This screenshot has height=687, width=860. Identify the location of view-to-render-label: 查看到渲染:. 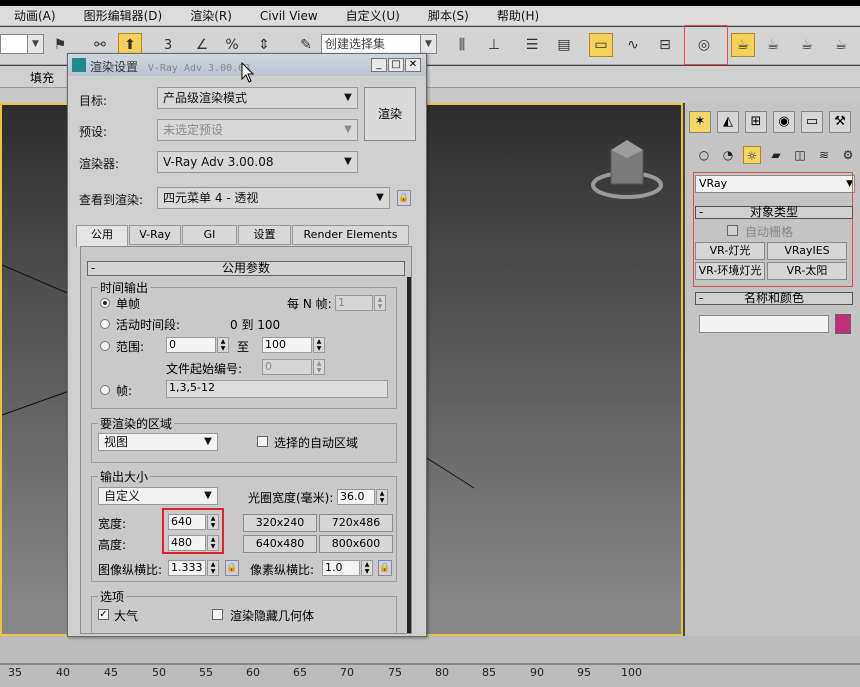
(111, 200).